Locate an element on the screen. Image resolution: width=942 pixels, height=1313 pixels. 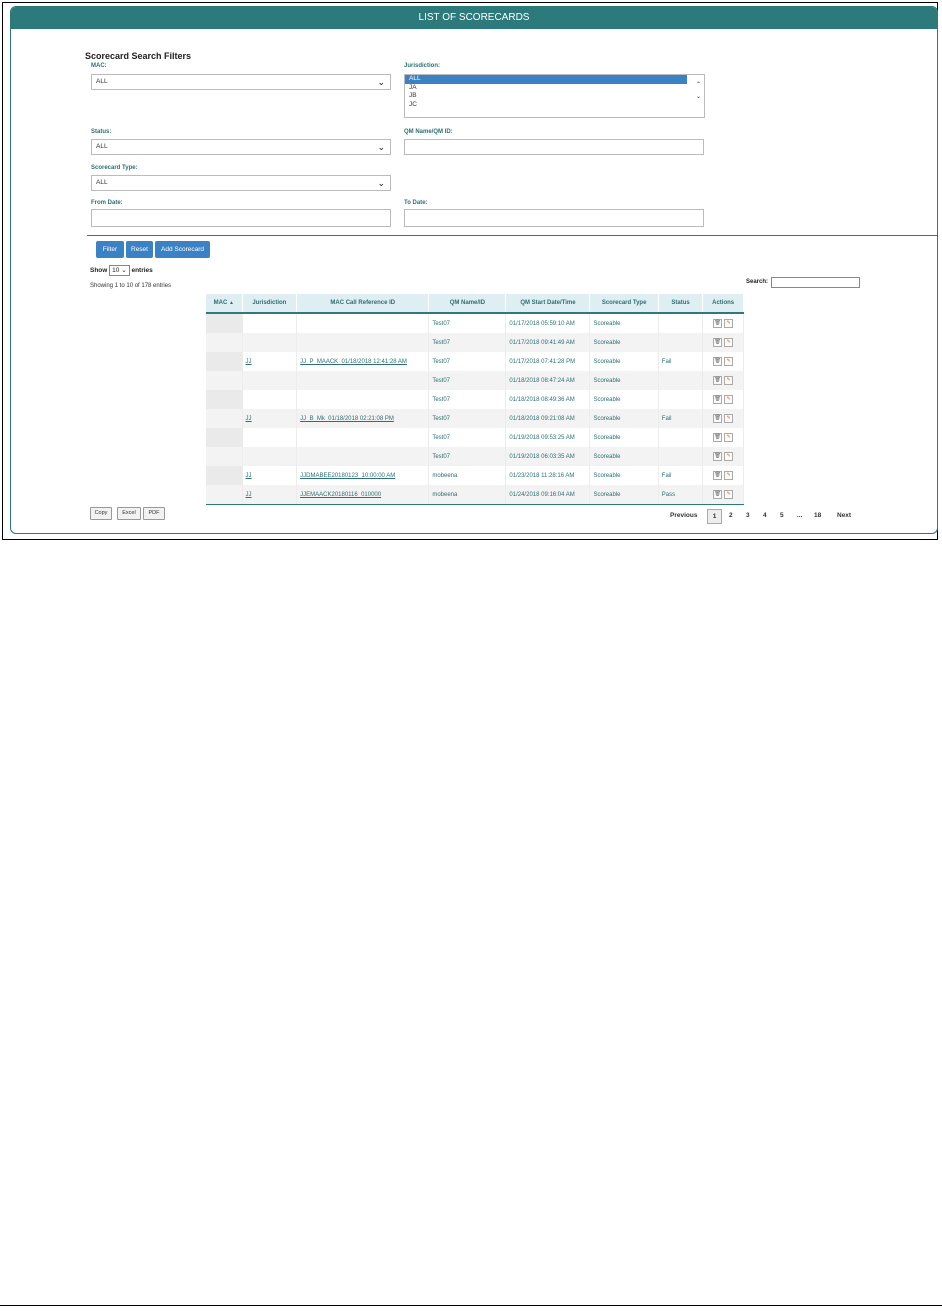
pagination-page: 18 is located at coordinates (817, 515).